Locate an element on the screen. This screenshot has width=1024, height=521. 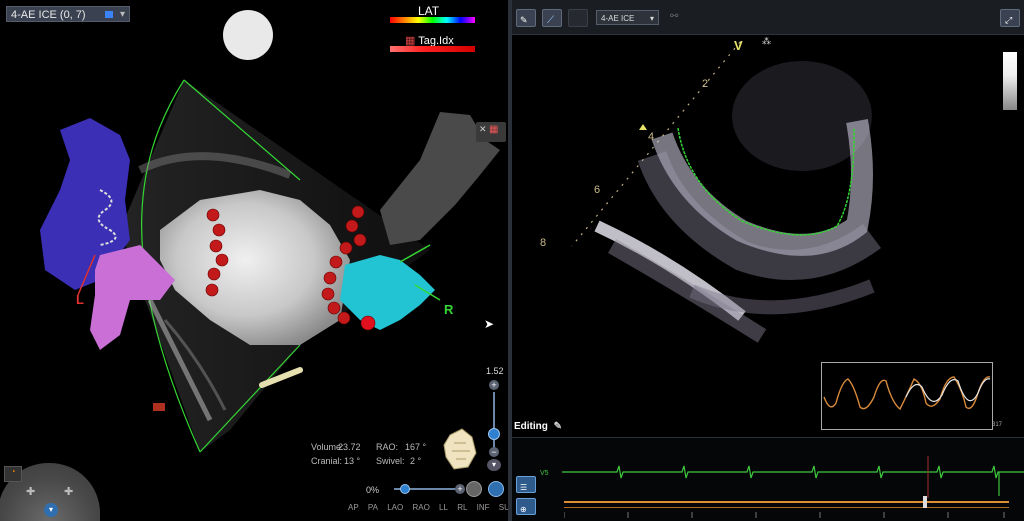
view-lao: LAO is located at coordinates (395, 507).